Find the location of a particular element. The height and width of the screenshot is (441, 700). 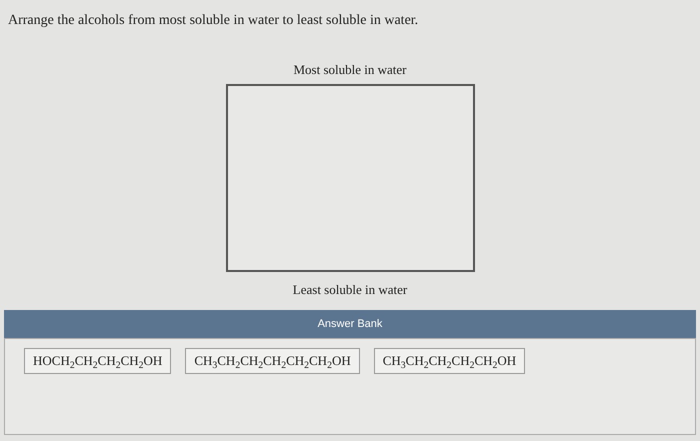

ranking-bottom-label: Least soluble in water is located at coordinates (350, 289).